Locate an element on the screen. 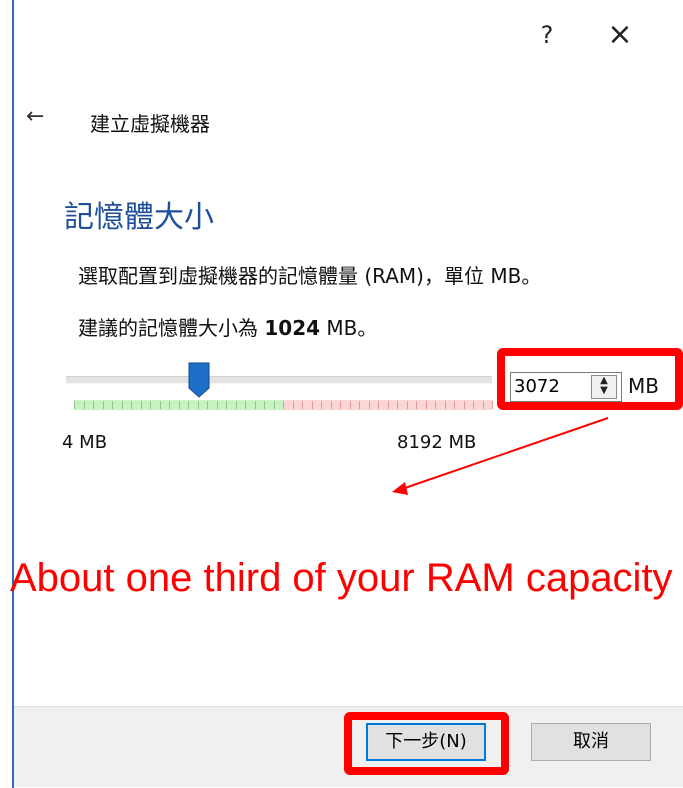  annotation-arrow is located at coordinates (500, 456).